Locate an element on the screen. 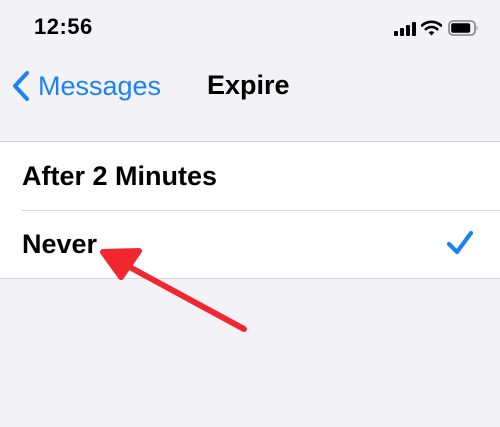 The height and width of the screenshot is (427, 500). back-button: Messages is located at coordinates (85, 86).